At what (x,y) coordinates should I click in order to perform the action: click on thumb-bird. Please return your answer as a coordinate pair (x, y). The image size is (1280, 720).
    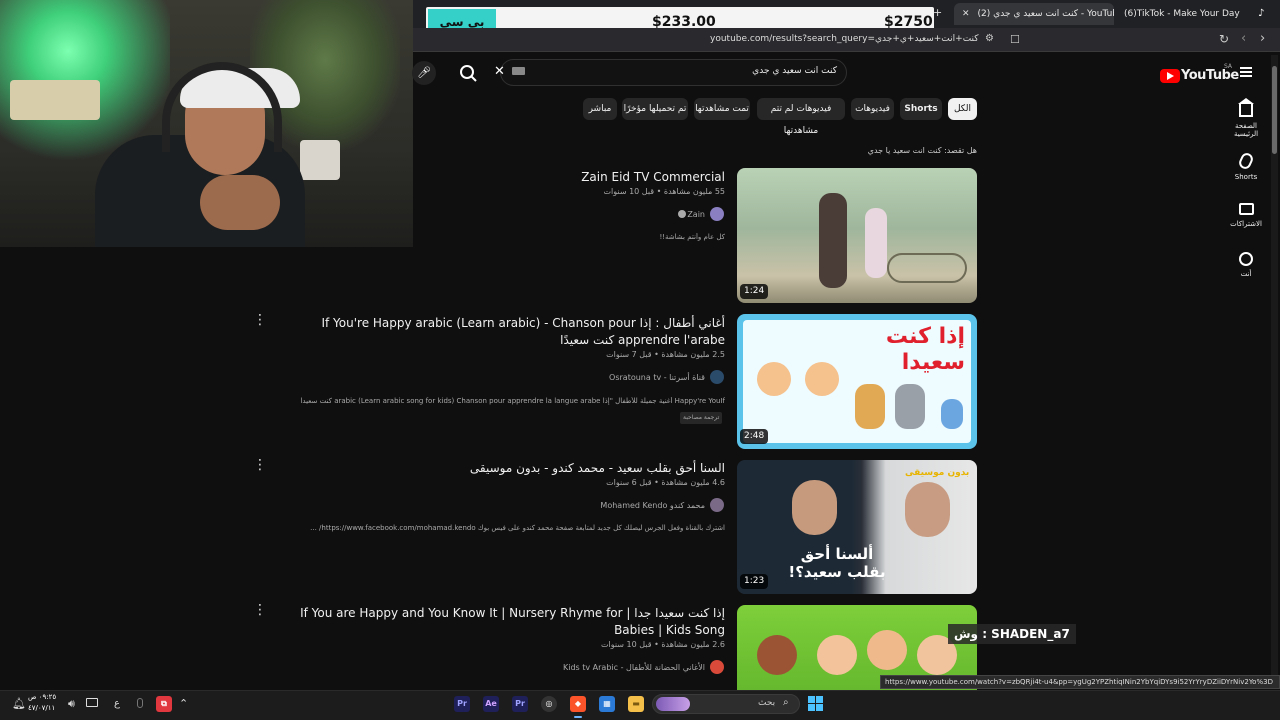
    Looking at the image, I should click on (952, 414).